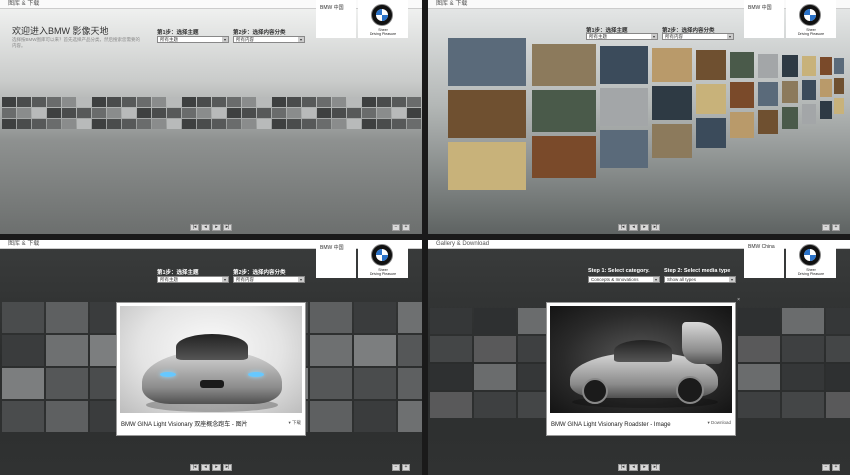  Describe the element at coordinates (764, 259) in the screenshot. I see `country-label: BMW China` at that location.